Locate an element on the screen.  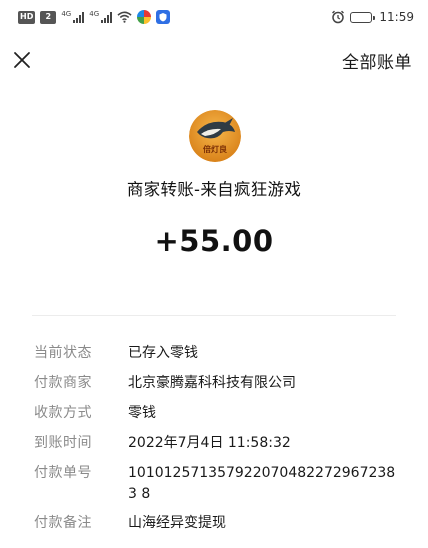
status-bar: HD 2 4G 4G 11:59 is located at coordinates (214, 17).